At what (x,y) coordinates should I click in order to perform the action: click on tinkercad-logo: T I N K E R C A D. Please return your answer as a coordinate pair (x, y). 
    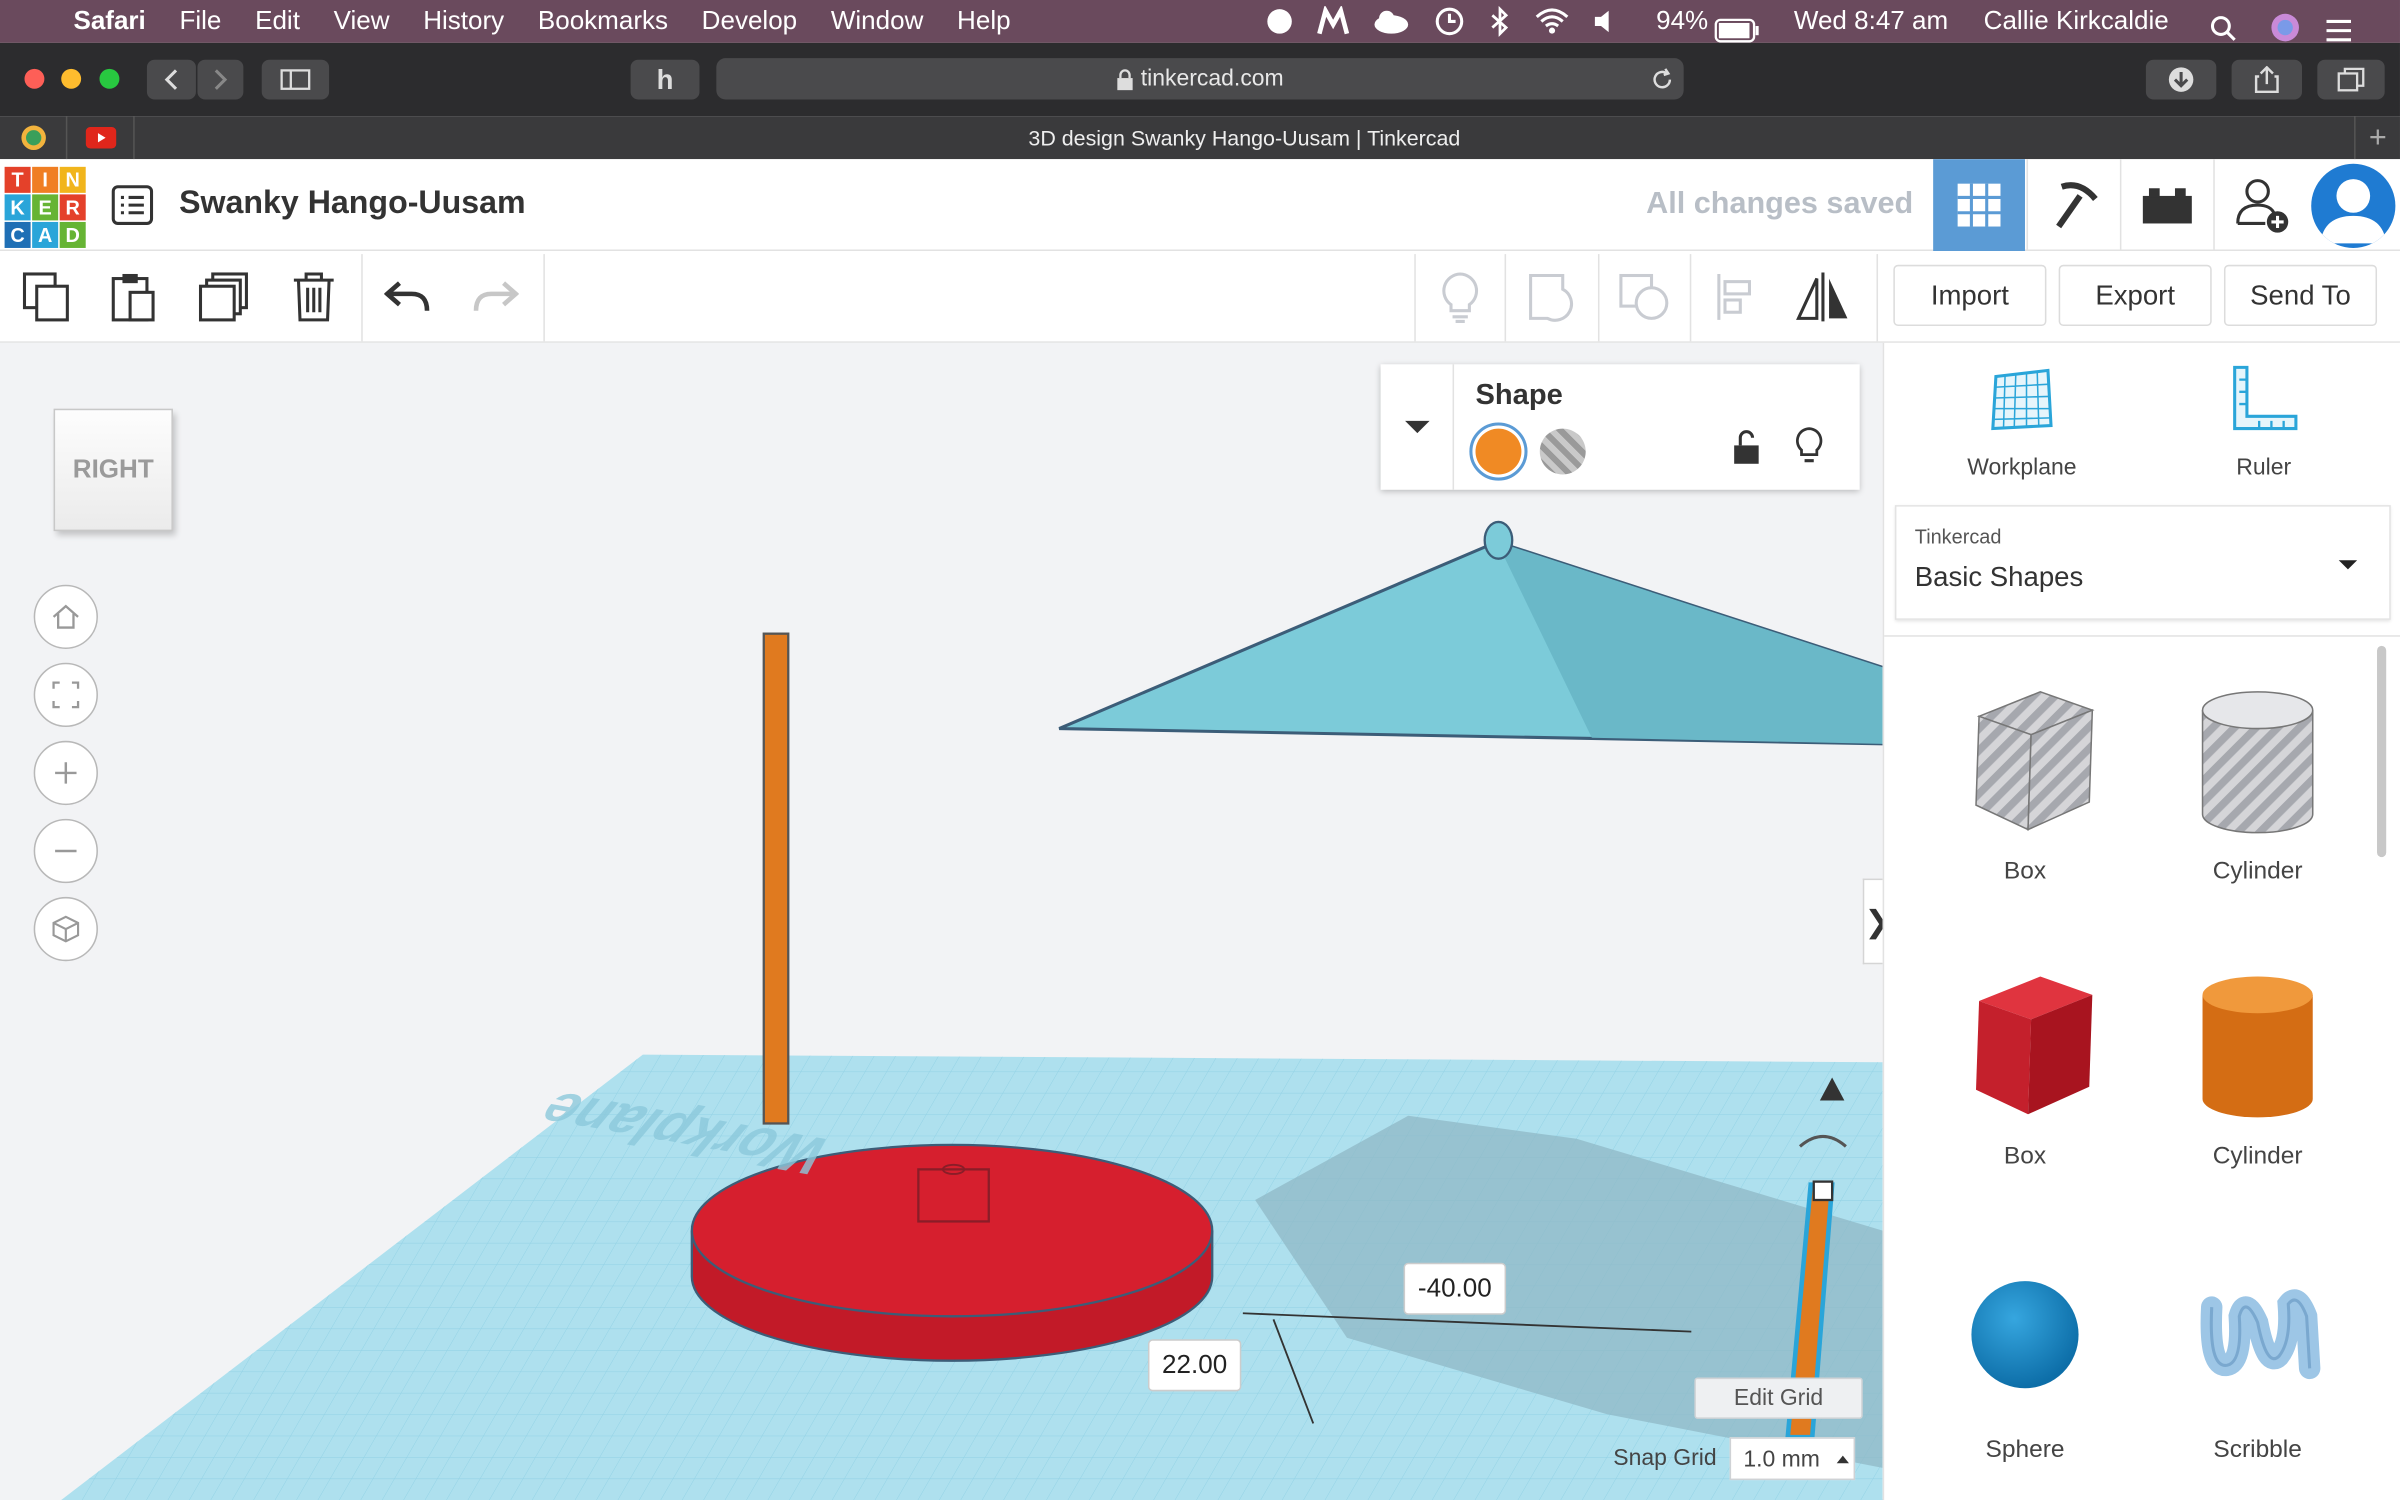
    Looking at the image, I should click on (45, 207).